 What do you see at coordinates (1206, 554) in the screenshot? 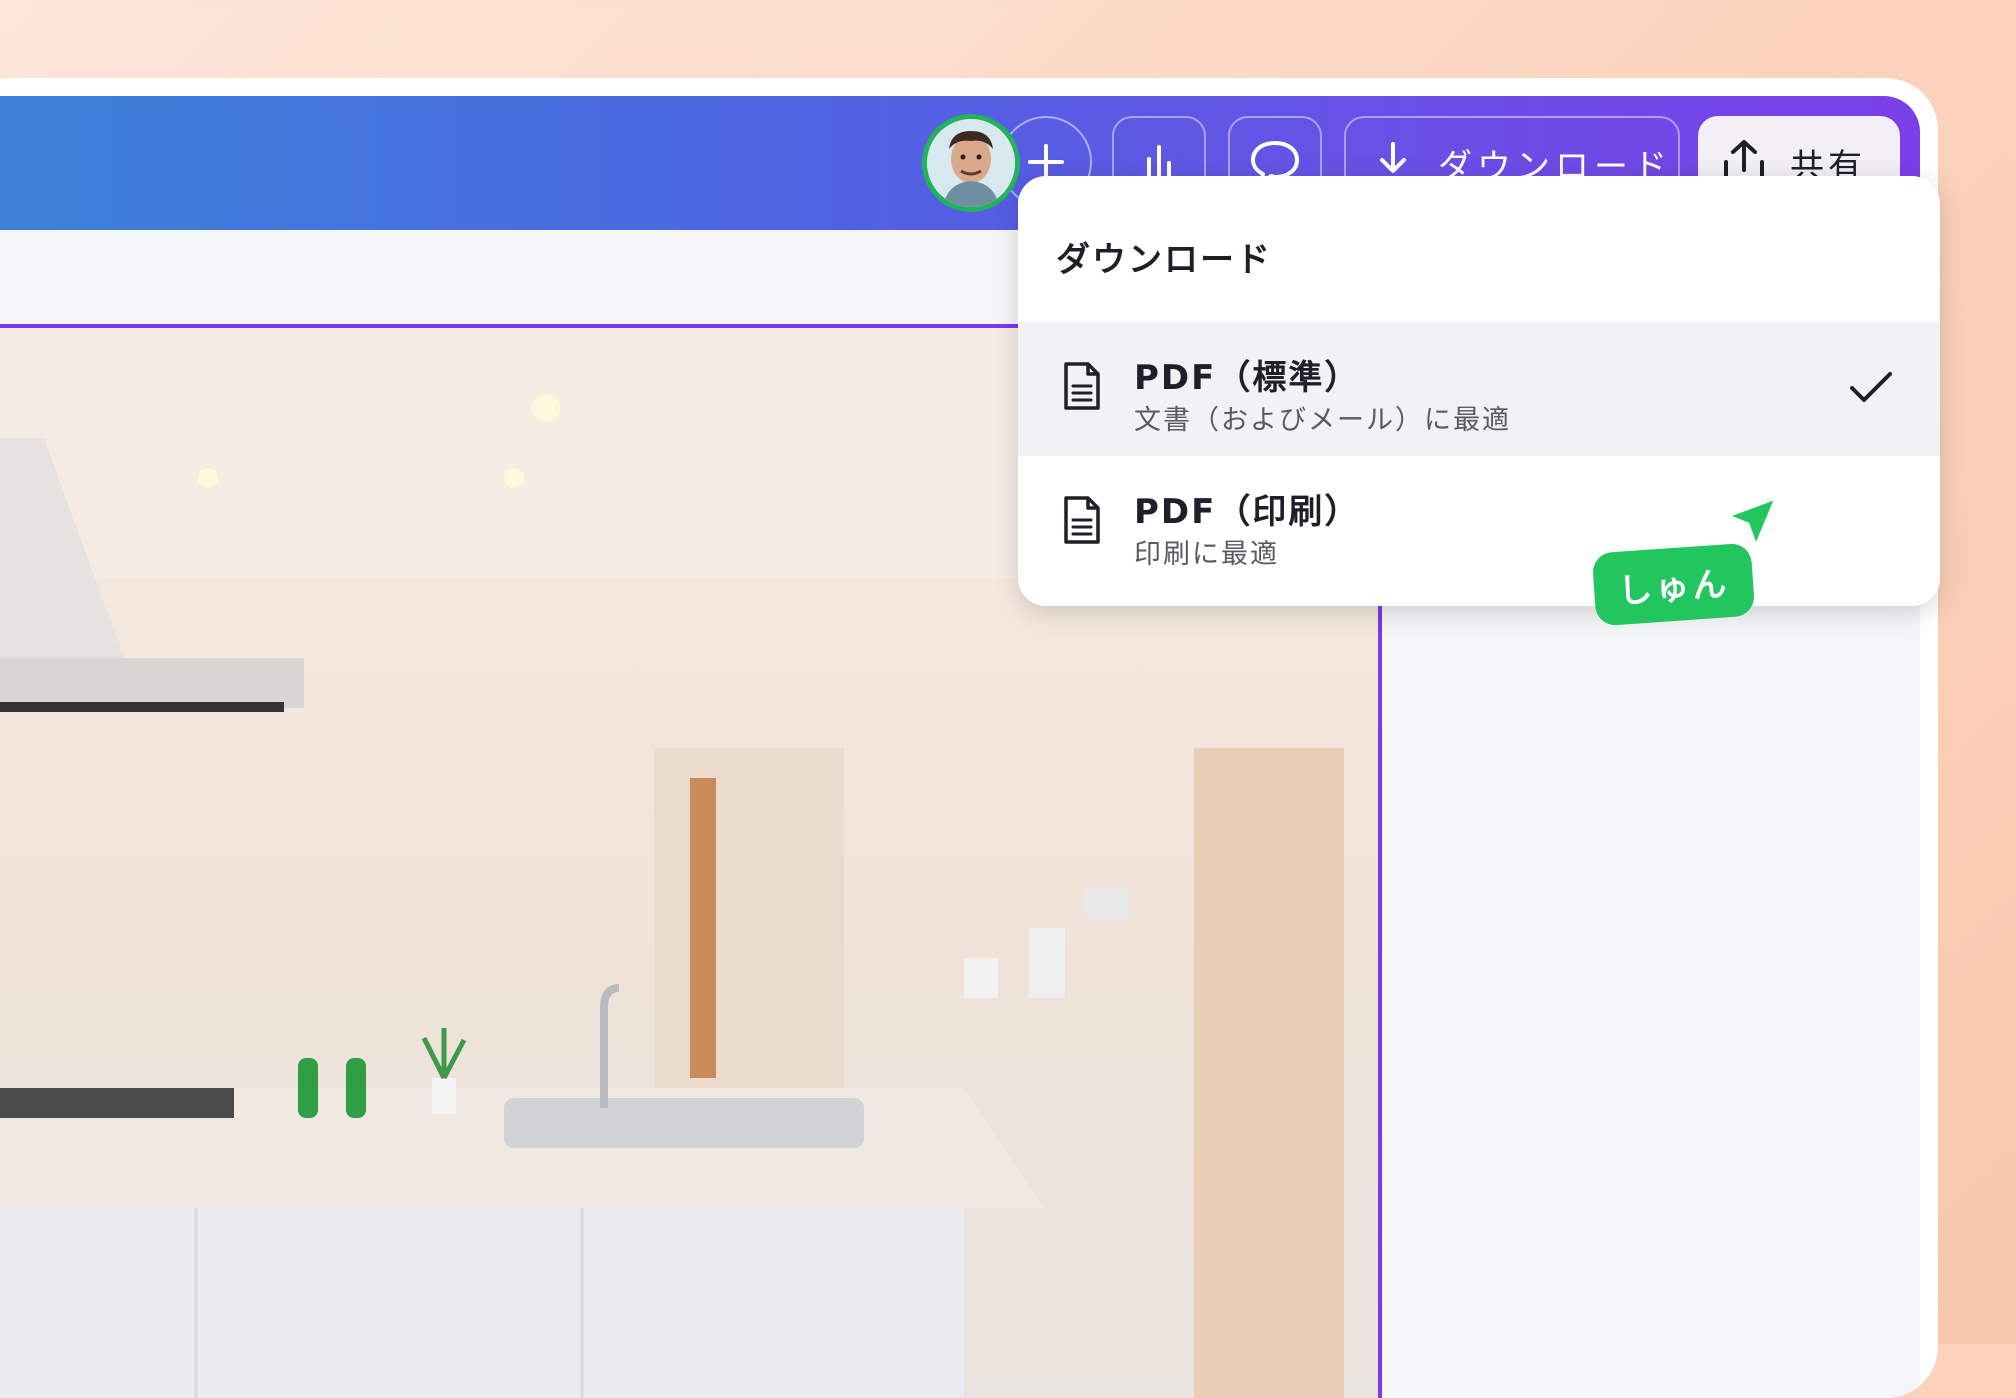
I see `option-subtitle: 印刷に最適` at bounding box center [1206, 554].